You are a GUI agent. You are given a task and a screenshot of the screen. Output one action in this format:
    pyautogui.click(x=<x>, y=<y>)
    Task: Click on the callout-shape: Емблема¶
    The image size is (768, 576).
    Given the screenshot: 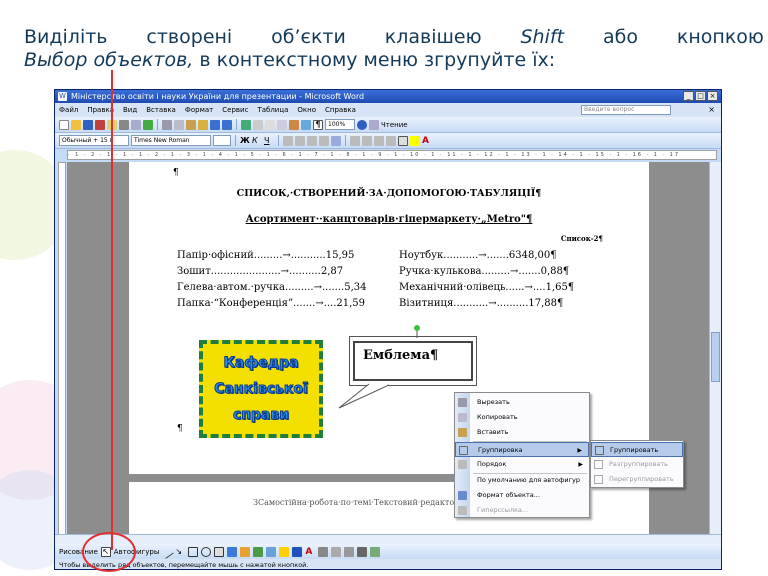 What is the action you would take?
    pyautogui.click(x=413, y=361)
    